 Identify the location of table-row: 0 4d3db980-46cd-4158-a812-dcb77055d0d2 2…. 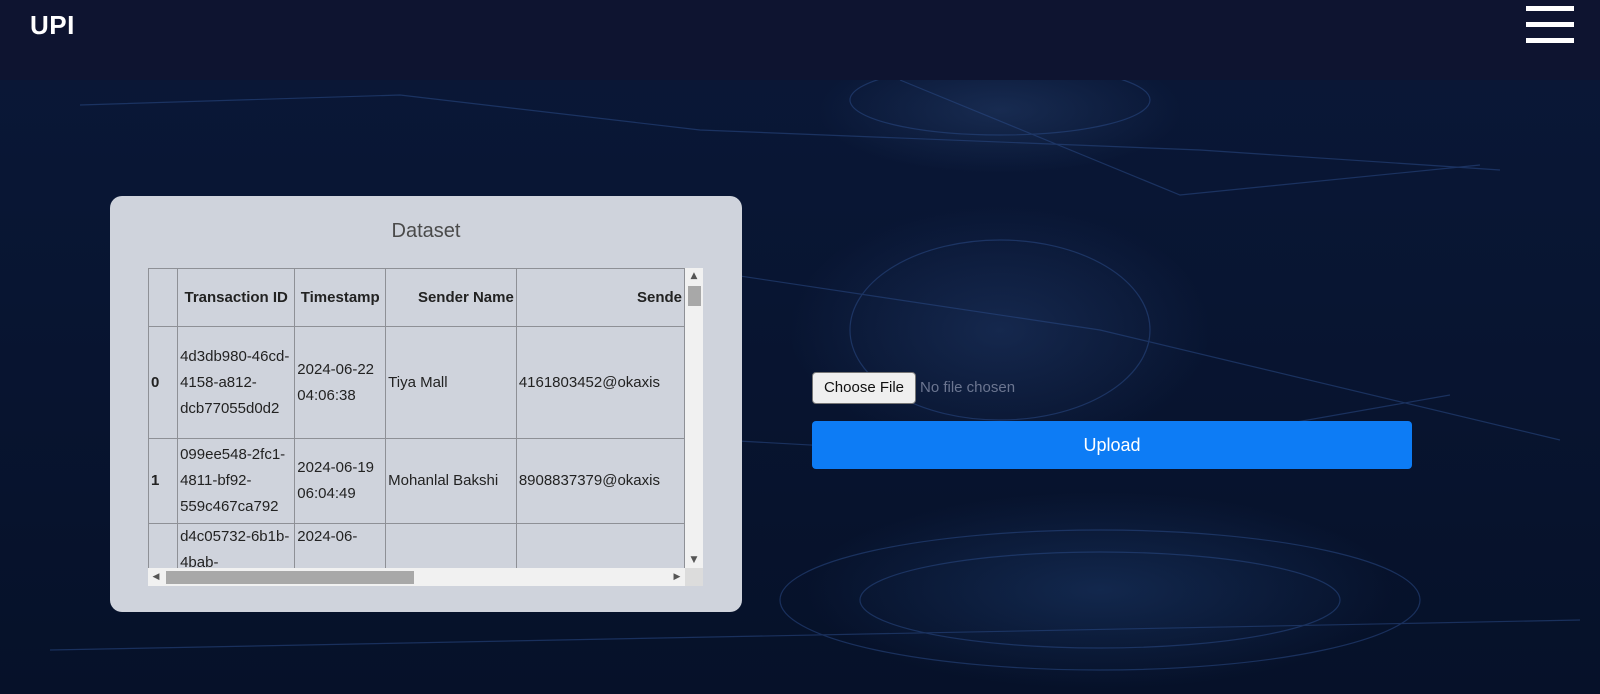
(416, 382).